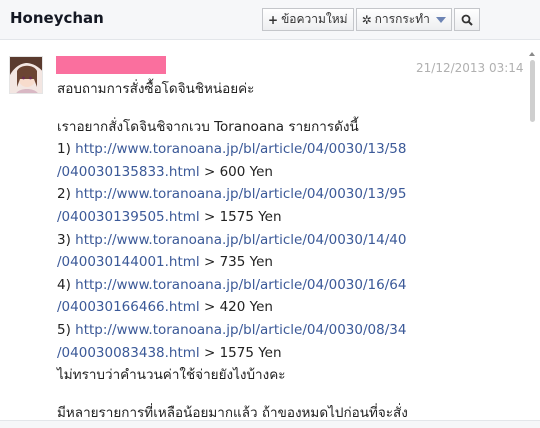 Image resolution: width=540 pixels, height=428 pixels. What do you see at coordinates (532, 54) in the screenshot?
I see `scroll-up-arrow-icon` at bounding box center [532, 54].